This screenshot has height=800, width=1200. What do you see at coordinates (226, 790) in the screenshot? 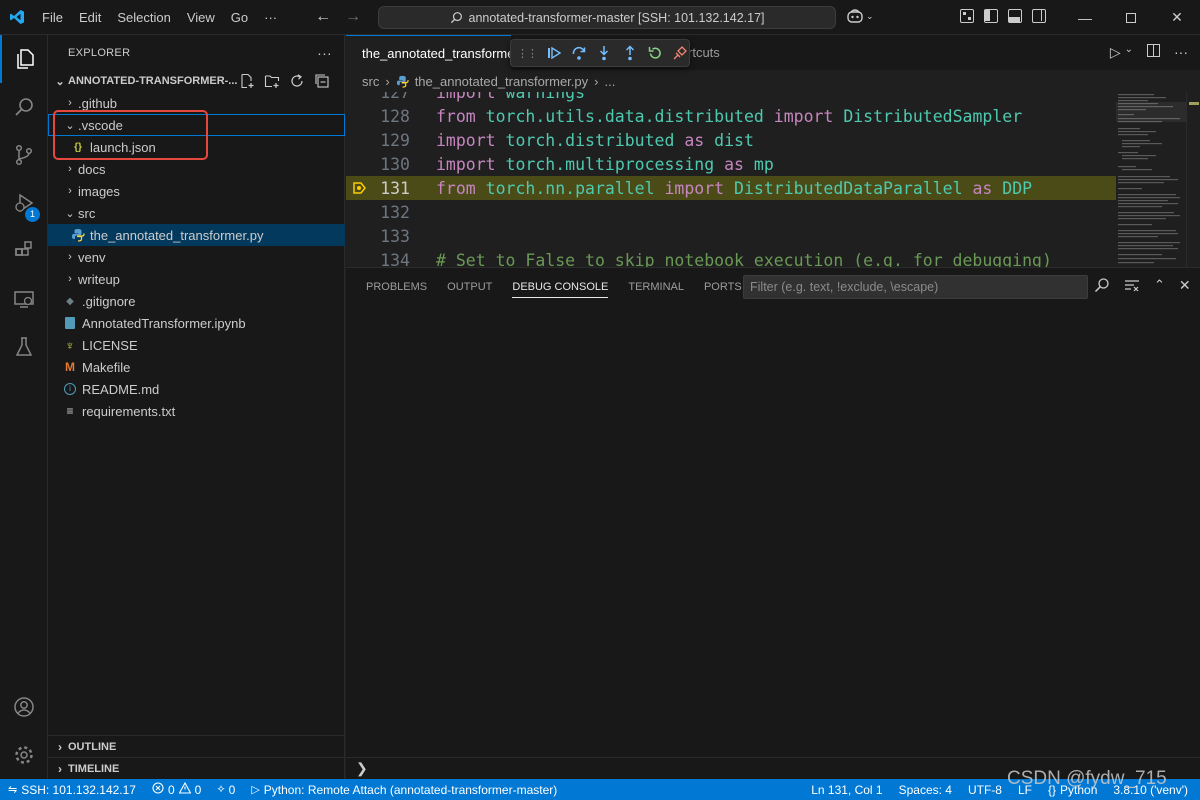
I see `ports-indicator: ⟡ 0` at bounding box center [226, 790].